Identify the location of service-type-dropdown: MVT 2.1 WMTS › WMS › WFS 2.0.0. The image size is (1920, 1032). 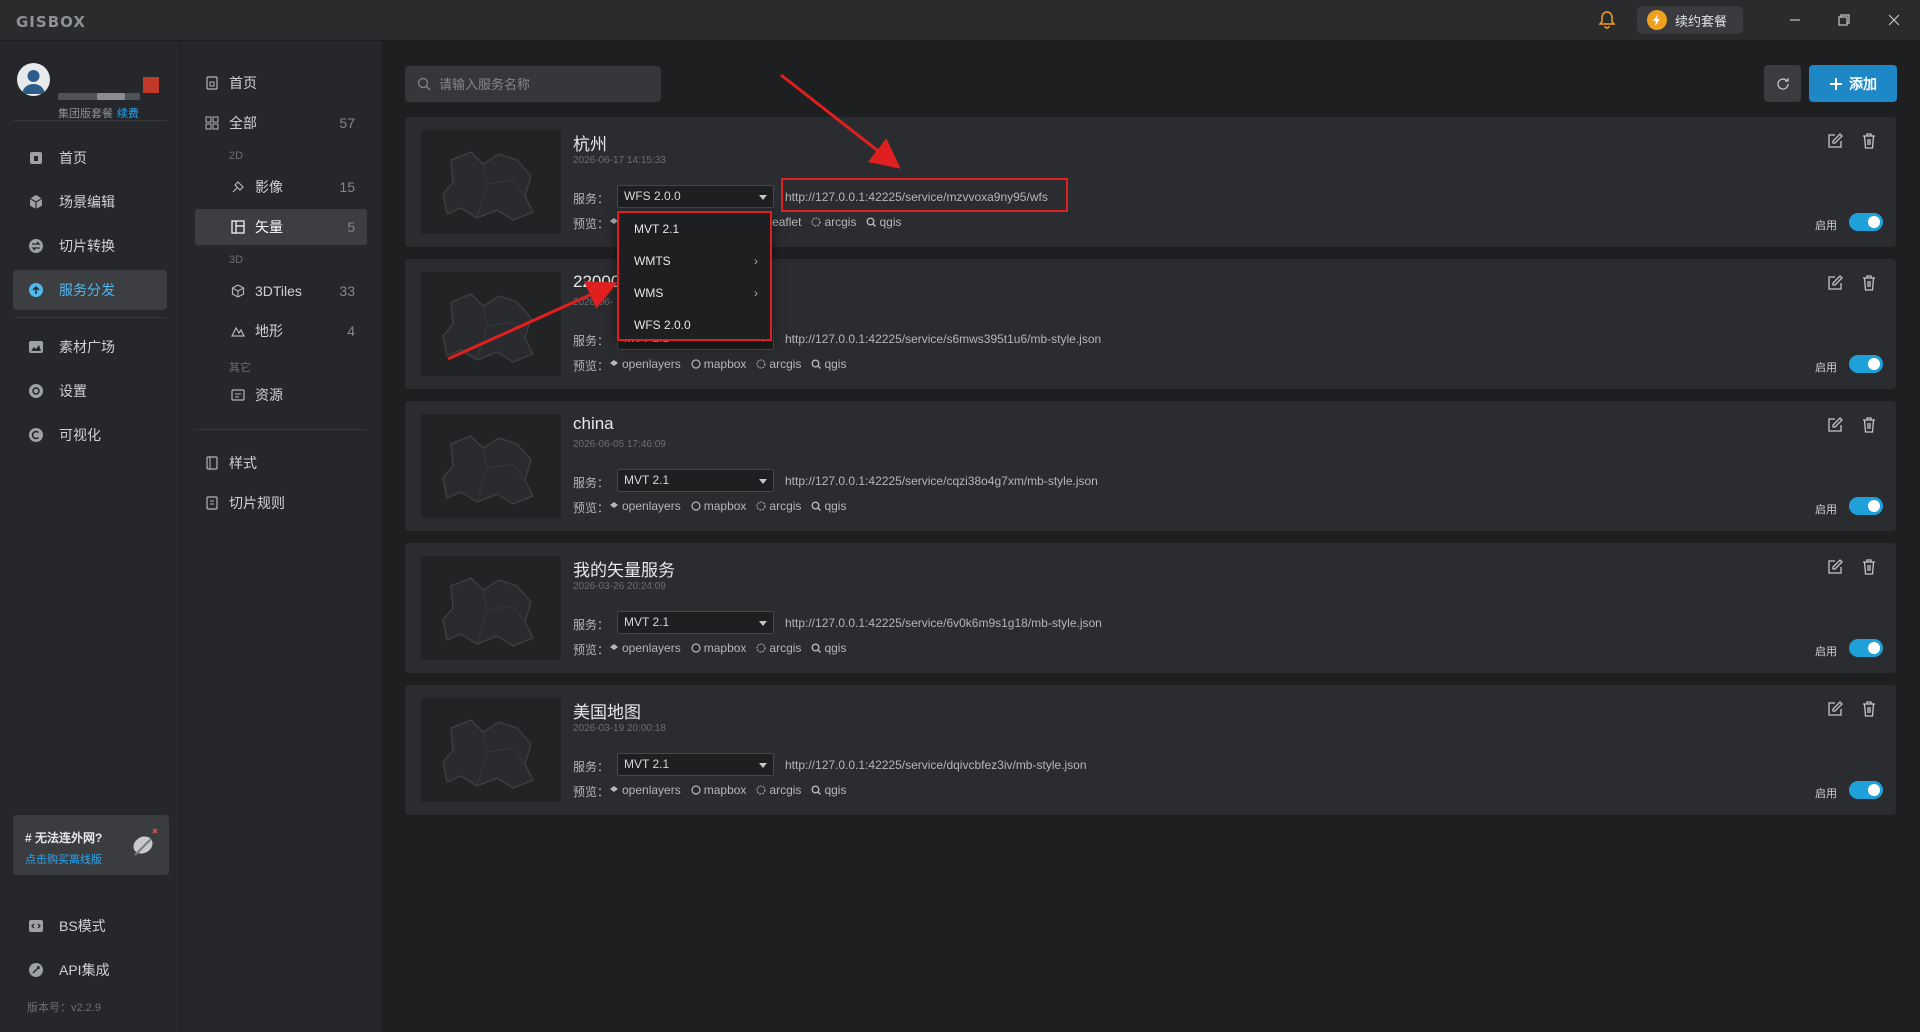
(694, 276).